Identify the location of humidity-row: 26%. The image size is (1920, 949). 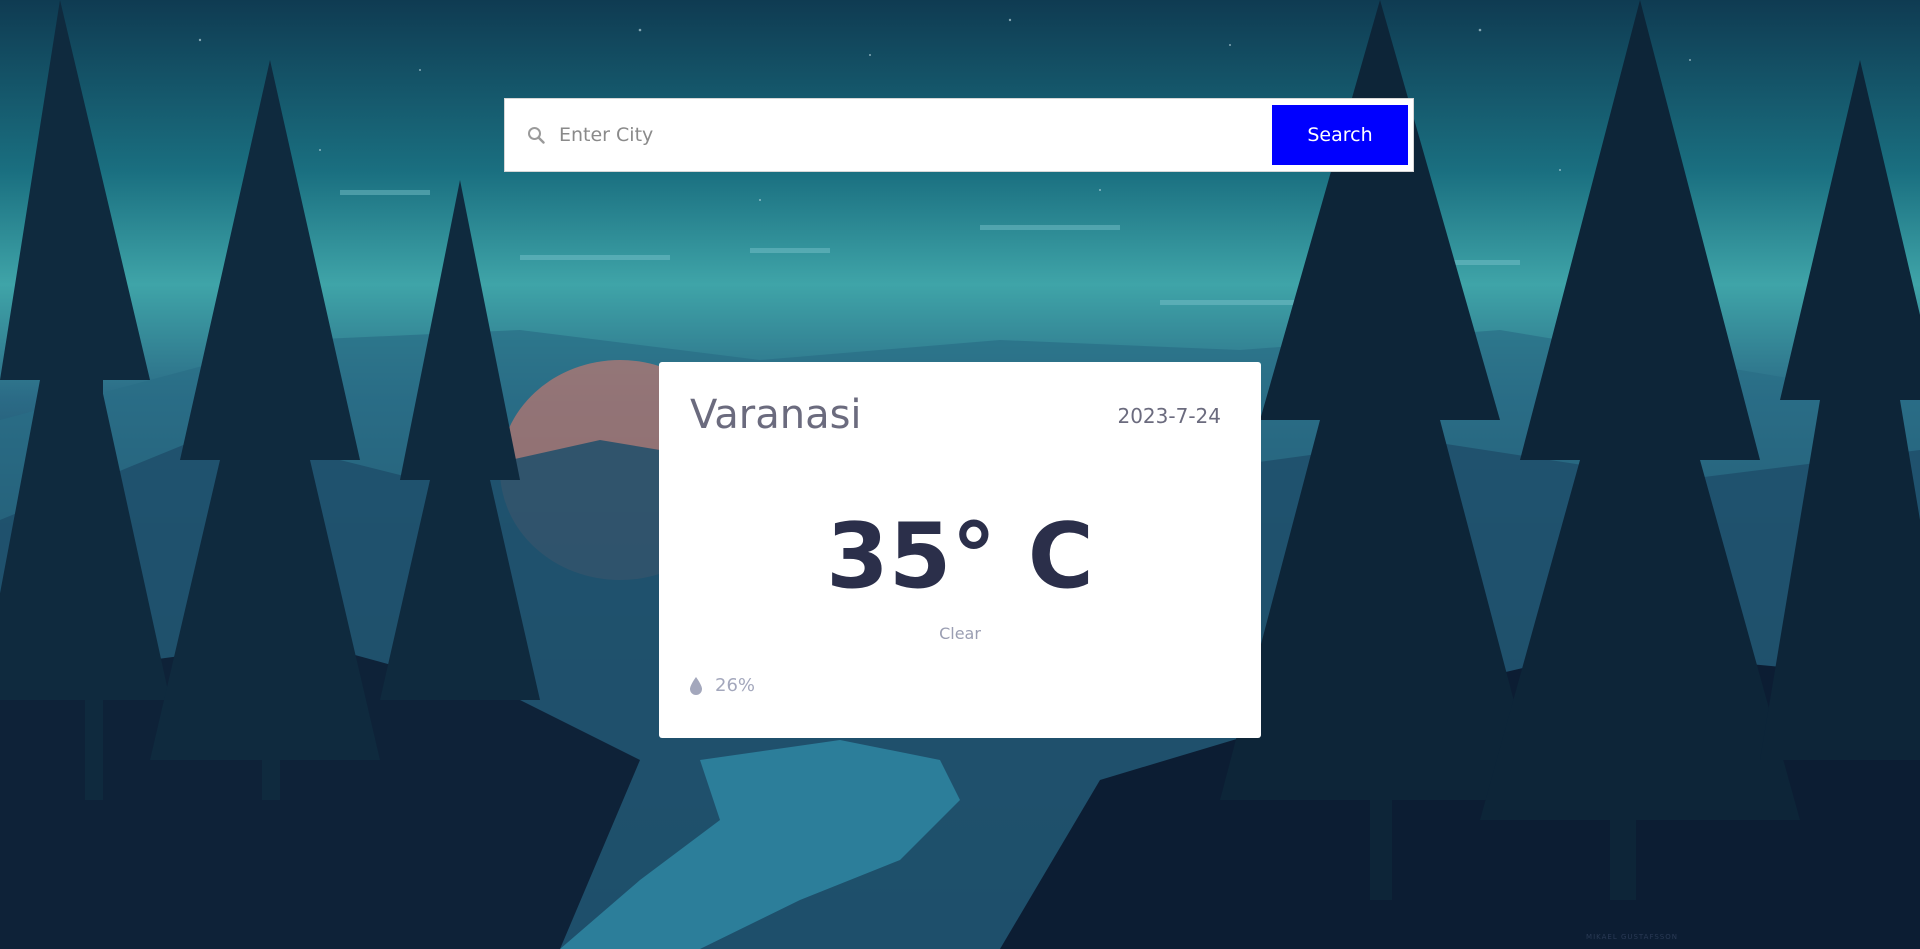
(722, 685).